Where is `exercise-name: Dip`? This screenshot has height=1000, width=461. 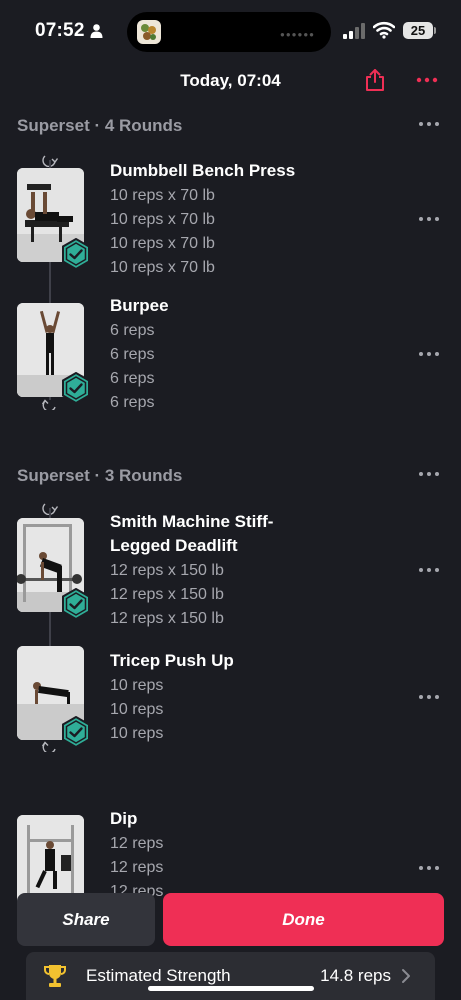 exercise-name: Dip is located at coordinates (123, 819).